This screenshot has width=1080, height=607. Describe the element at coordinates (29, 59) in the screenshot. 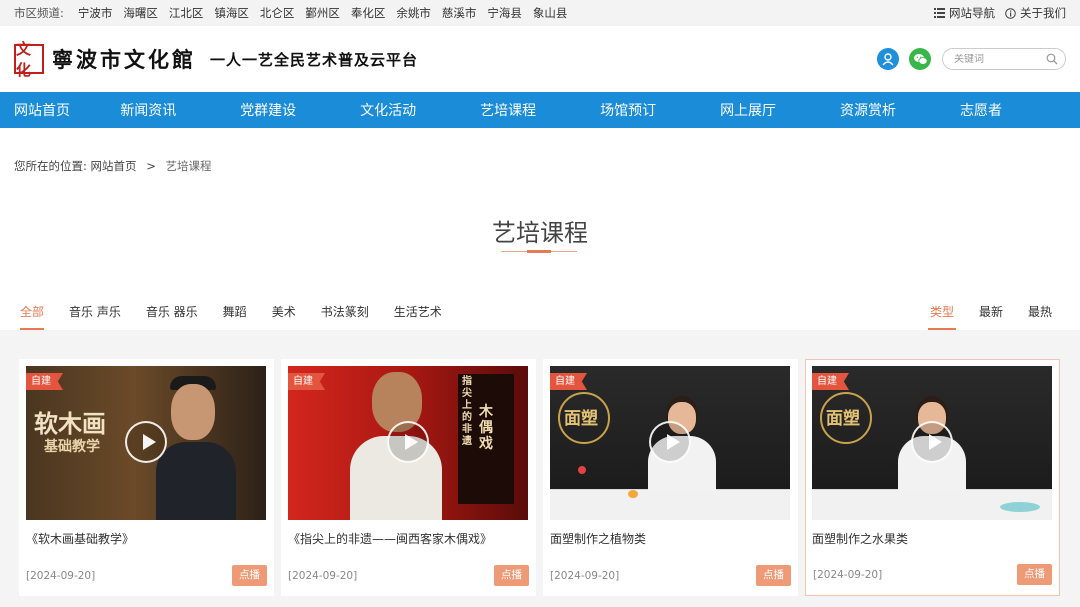

I see `logo-seal: 文化` at that location.